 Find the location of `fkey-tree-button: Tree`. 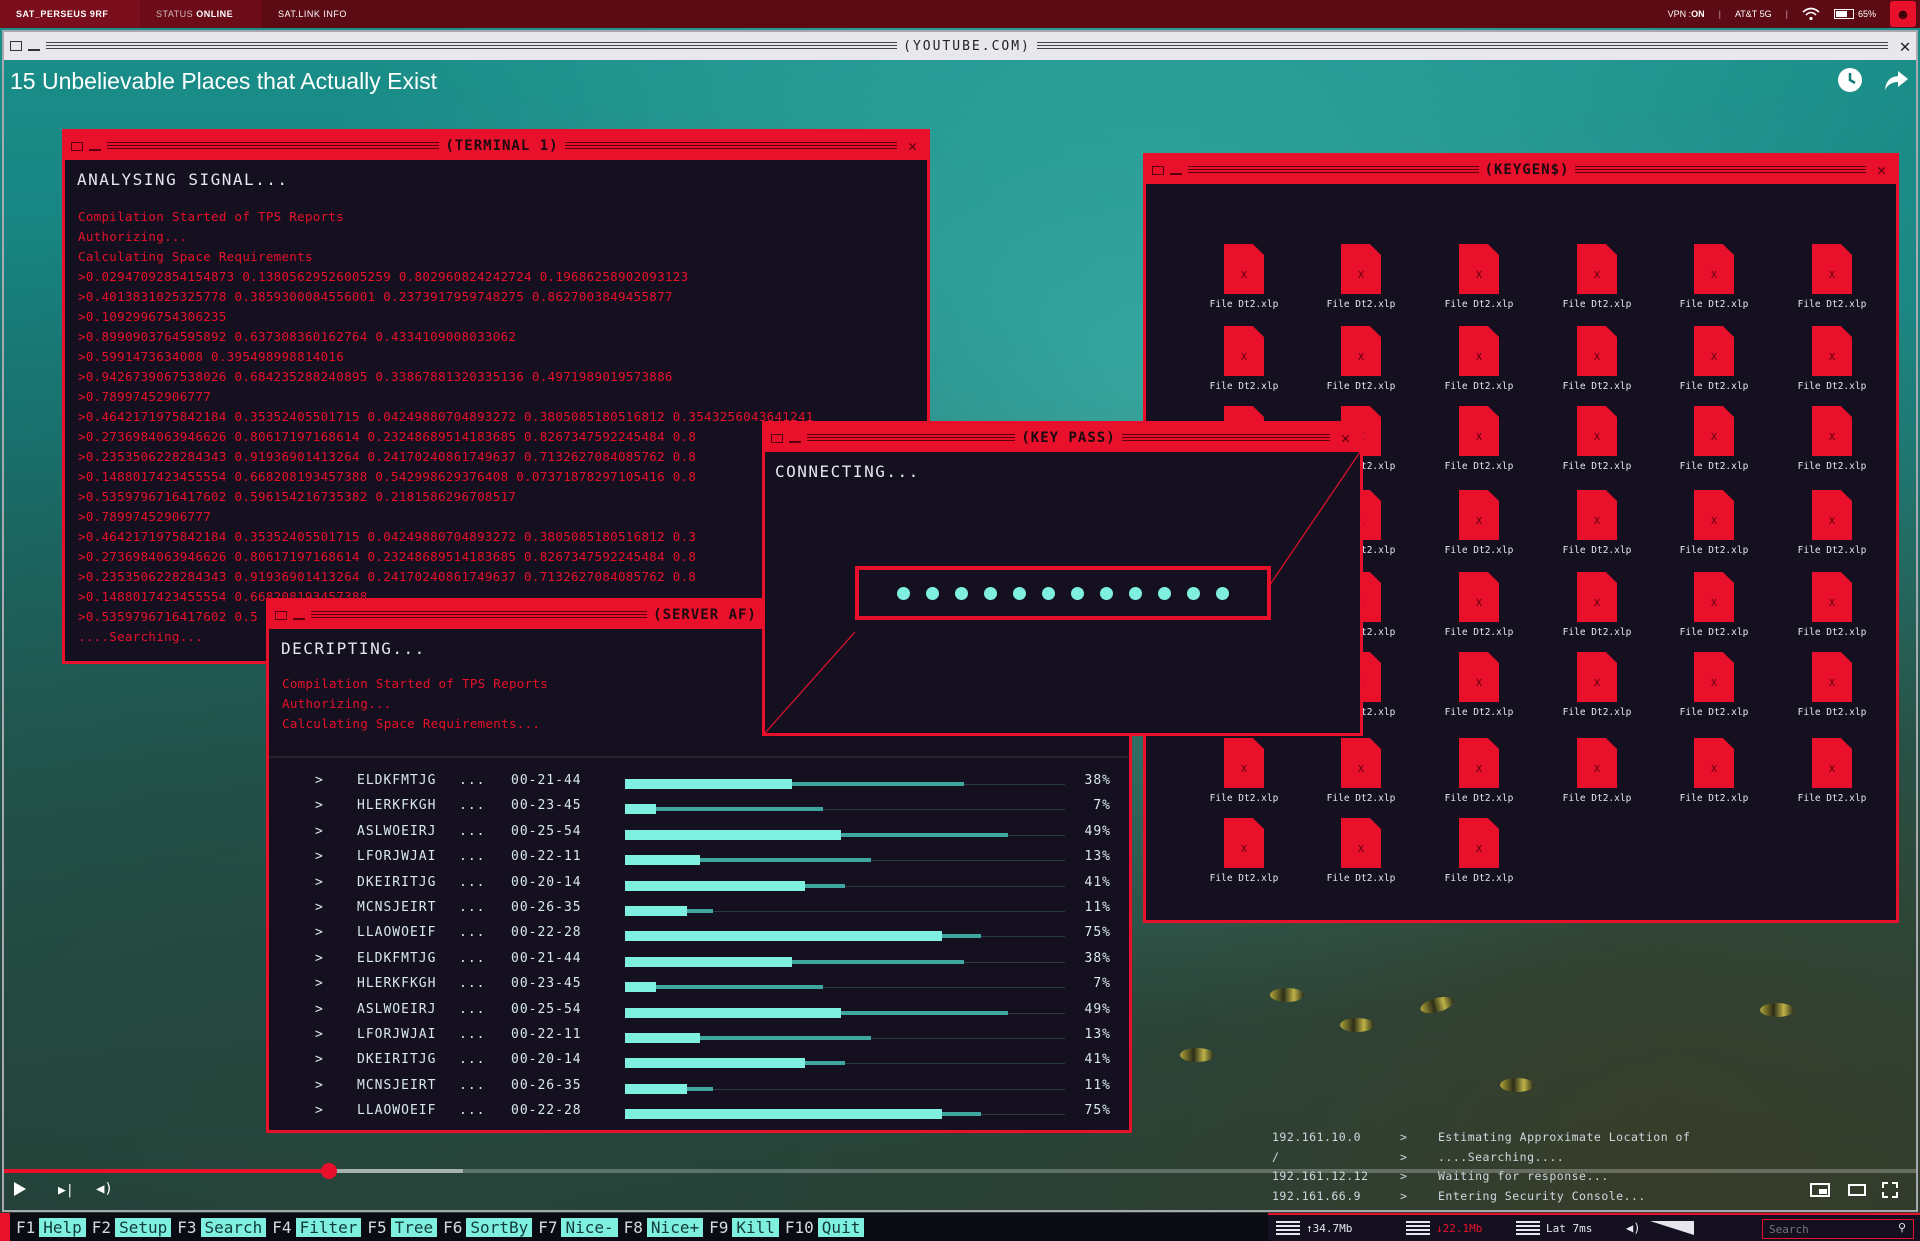

fkey-tree-button: Tree is located at coordinates (414, 1227).